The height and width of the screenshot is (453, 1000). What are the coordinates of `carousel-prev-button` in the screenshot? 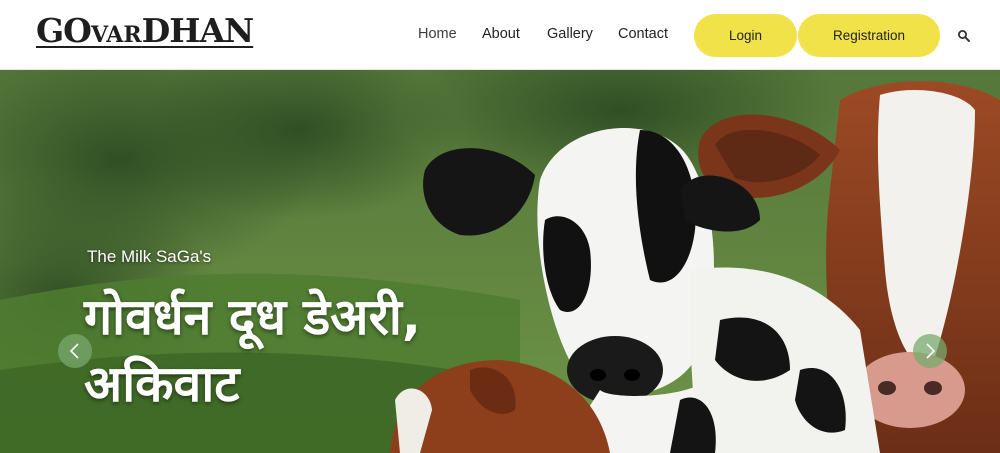 It's located at (75, 351).